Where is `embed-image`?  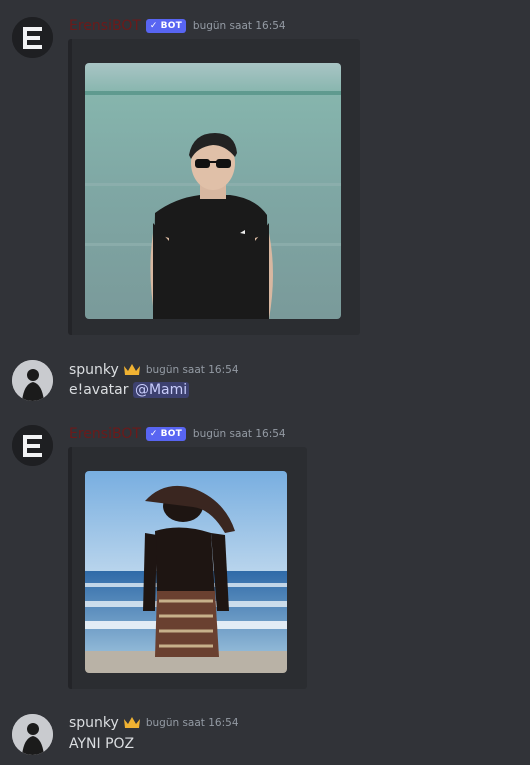
embed-image is located at coordinates (186, 572).